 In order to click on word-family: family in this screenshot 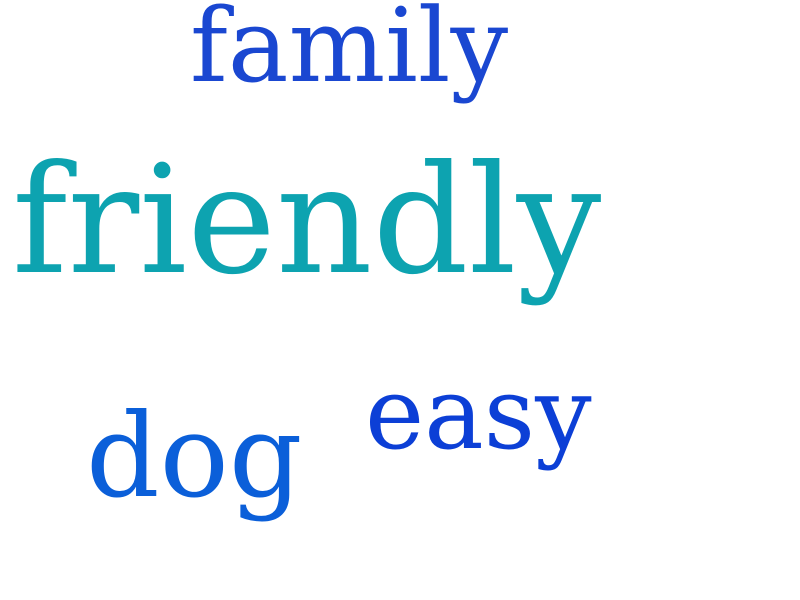, I will do `click(349, 53)`.